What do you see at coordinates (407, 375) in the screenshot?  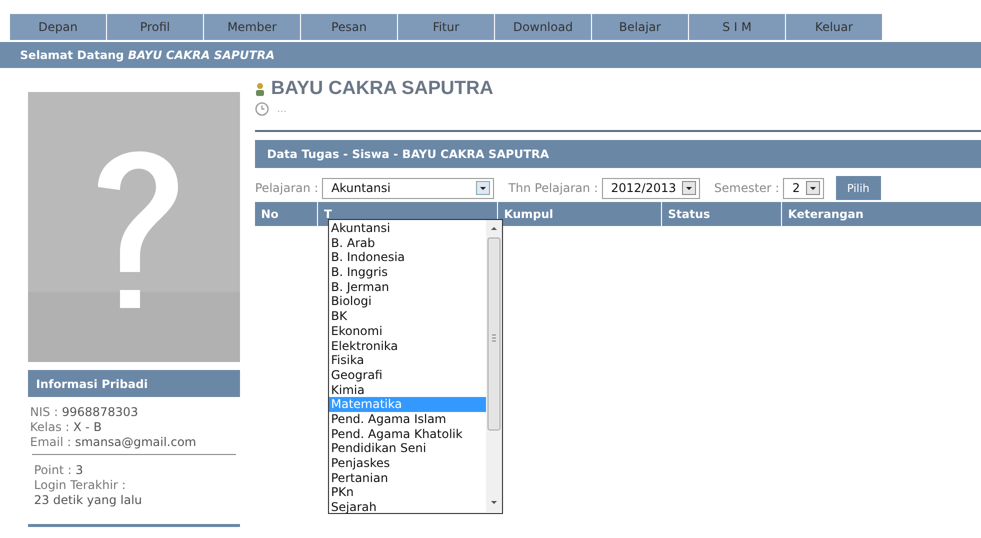 I see `dropdown-option: Geografi` at bounding box center [407, 375].